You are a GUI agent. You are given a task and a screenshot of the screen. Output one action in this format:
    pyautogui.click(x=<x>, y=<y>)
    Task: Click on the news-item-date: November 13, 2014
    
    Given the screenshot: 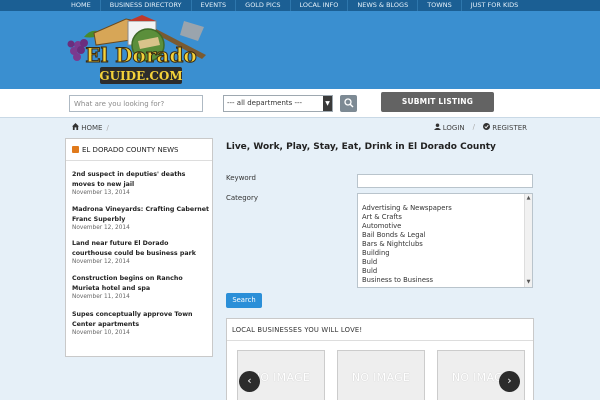 What is the action you would take?
    pyautogui.click(x=101, y=193)
    